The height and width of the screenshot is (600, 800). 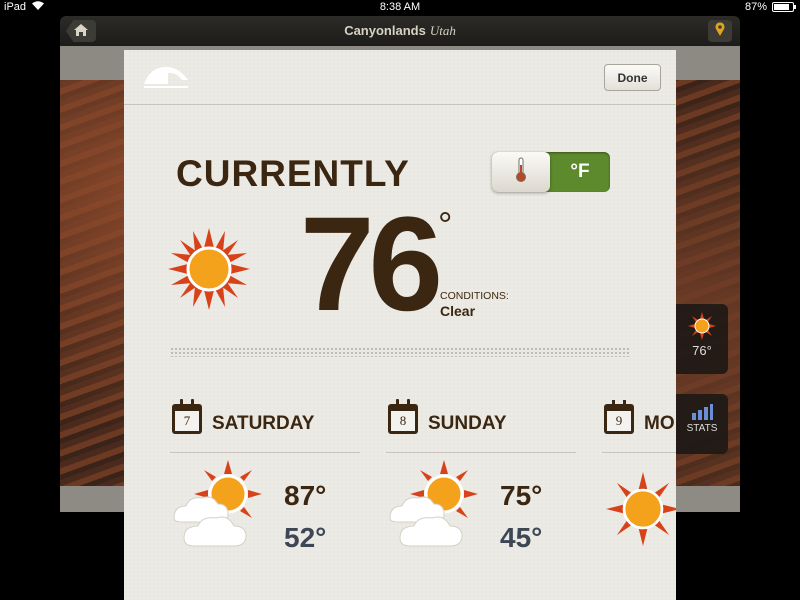 I want to click on forecast-day-header: 8 SUNDAY, so click(x=481, y=426).